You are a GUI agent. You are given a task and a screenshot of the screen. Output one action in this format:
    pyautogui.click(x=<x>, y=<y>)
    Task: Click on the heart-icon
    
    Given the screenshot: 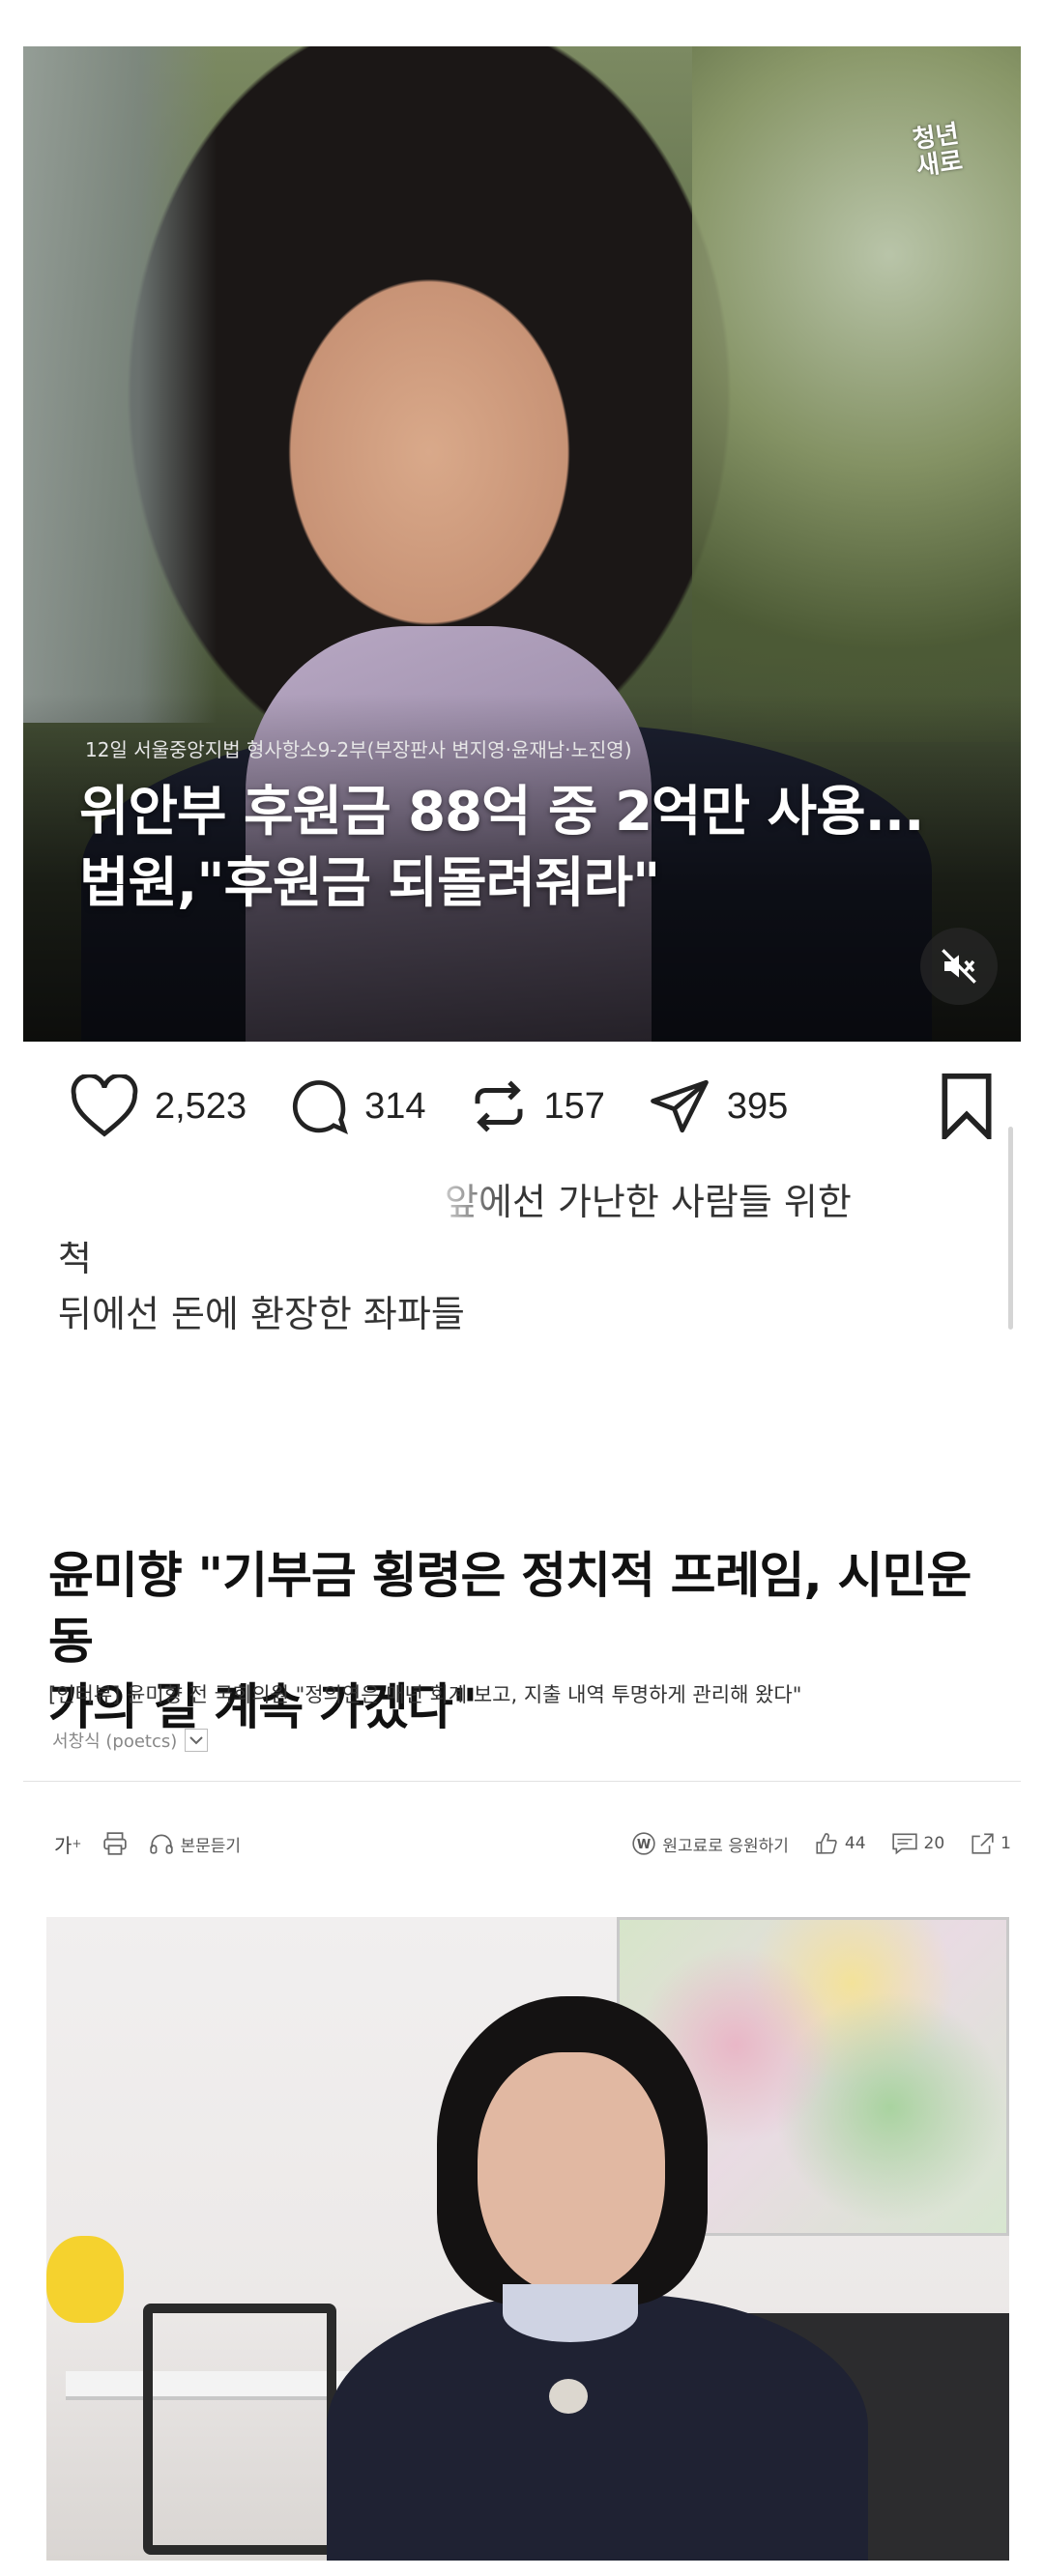 What is the action you would take?
    pyautogui.click(x=105, y=1106)
    